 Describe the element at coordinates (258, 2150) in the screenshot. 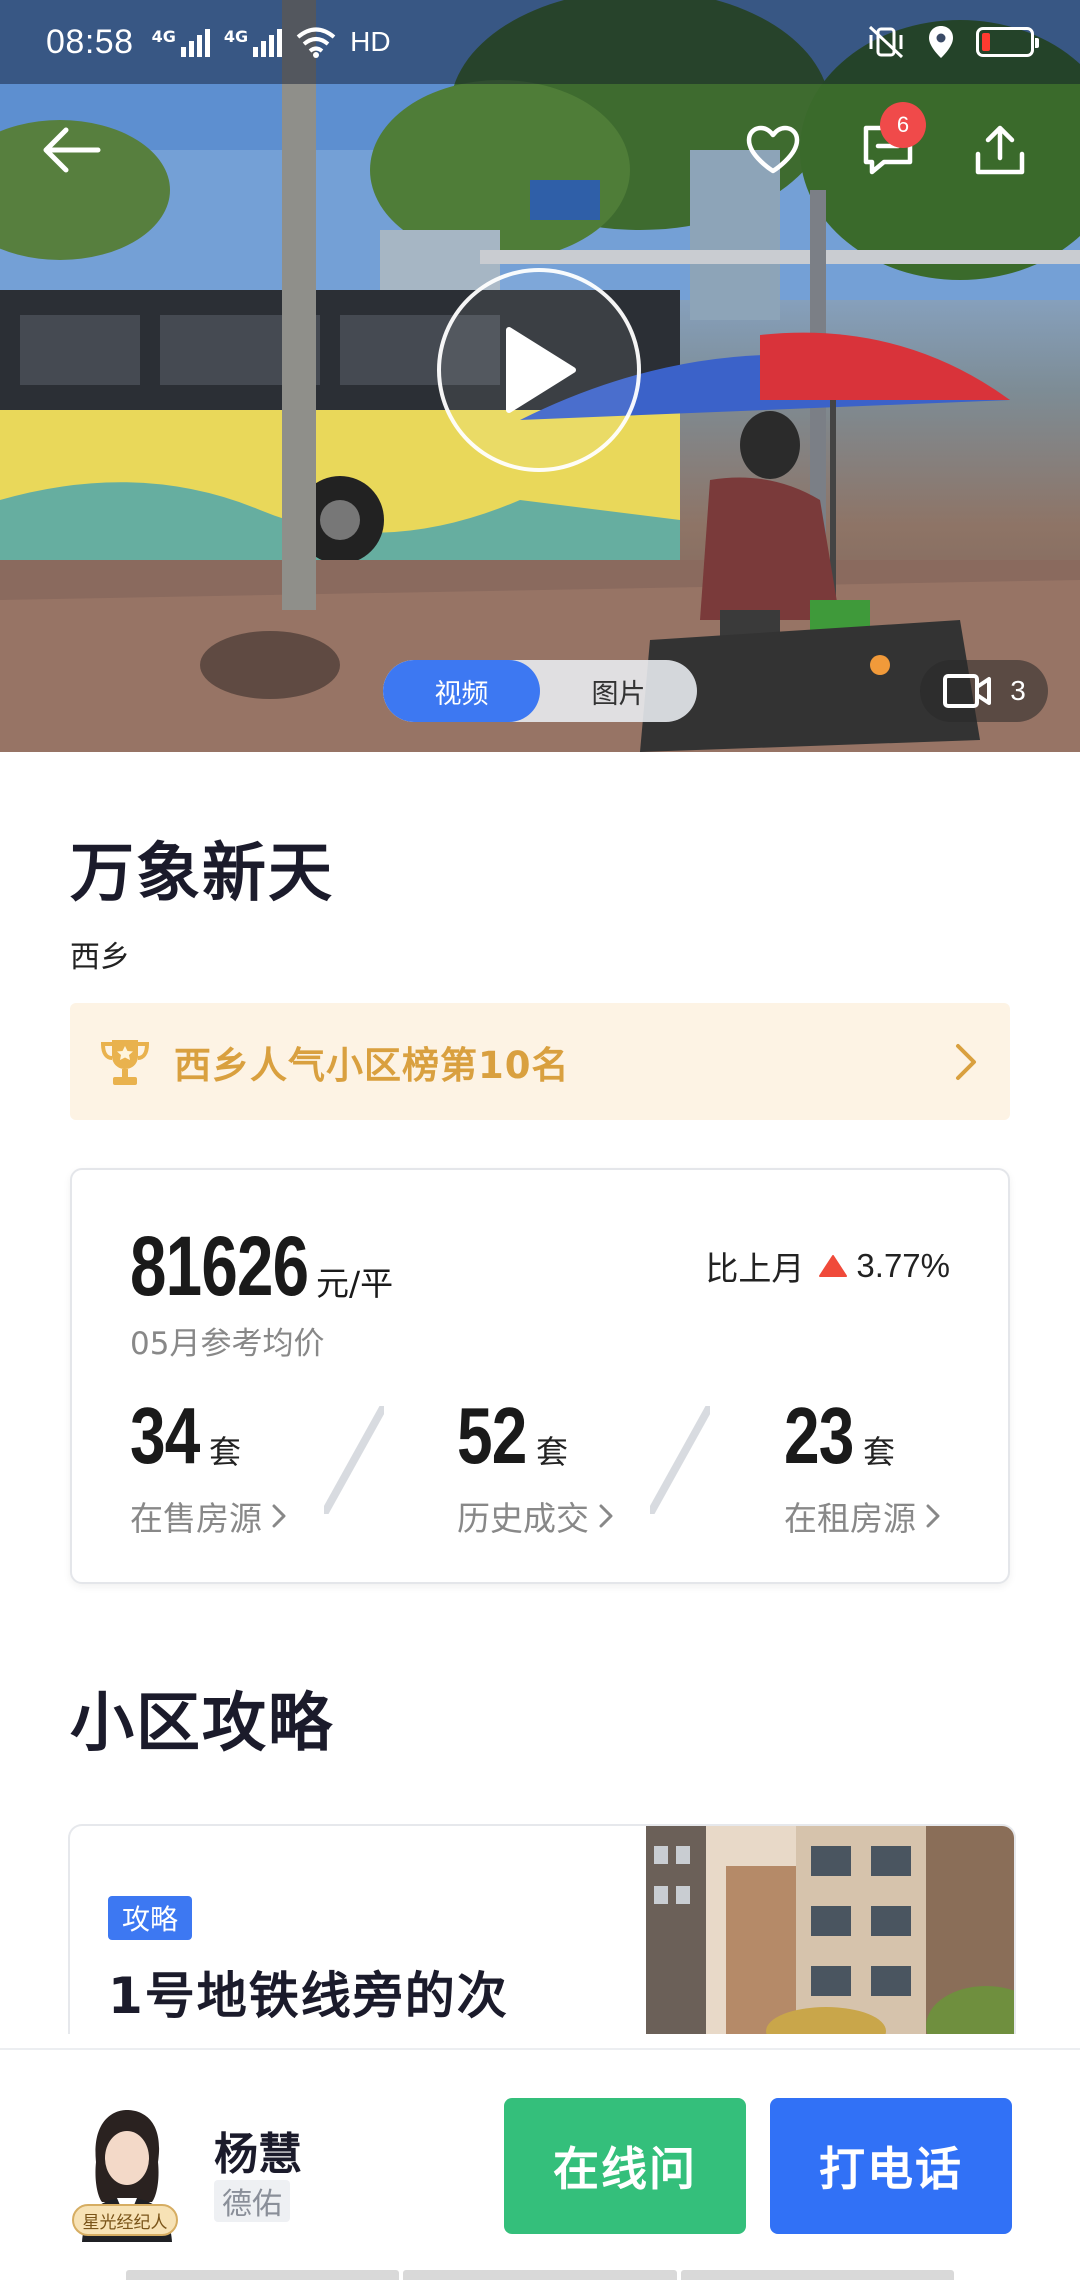

I see `agent-name: 杨慧` at that location.